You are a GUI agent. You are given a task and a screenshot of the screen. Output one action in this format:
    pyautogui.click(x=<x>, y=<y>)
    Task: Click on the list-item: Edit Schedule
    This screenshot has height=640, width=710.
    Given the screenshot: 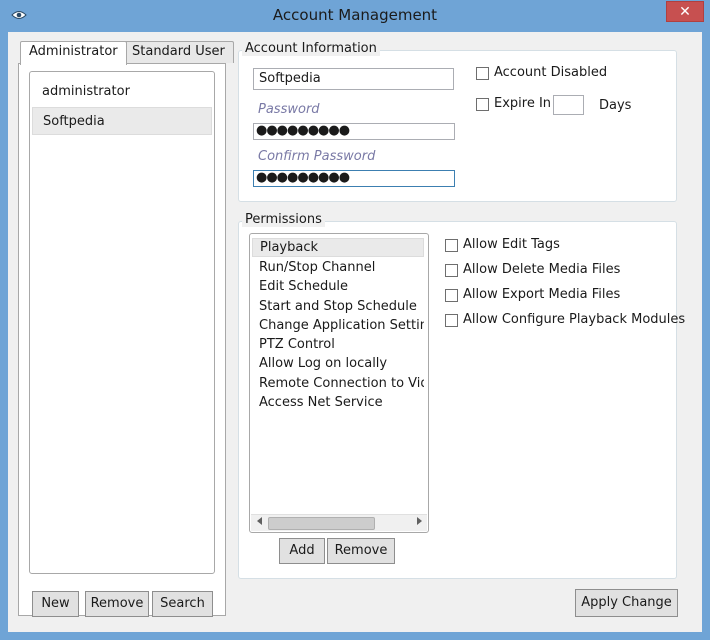 What is the action you would take?
    pyautogui.click(x=338, y=286)
    